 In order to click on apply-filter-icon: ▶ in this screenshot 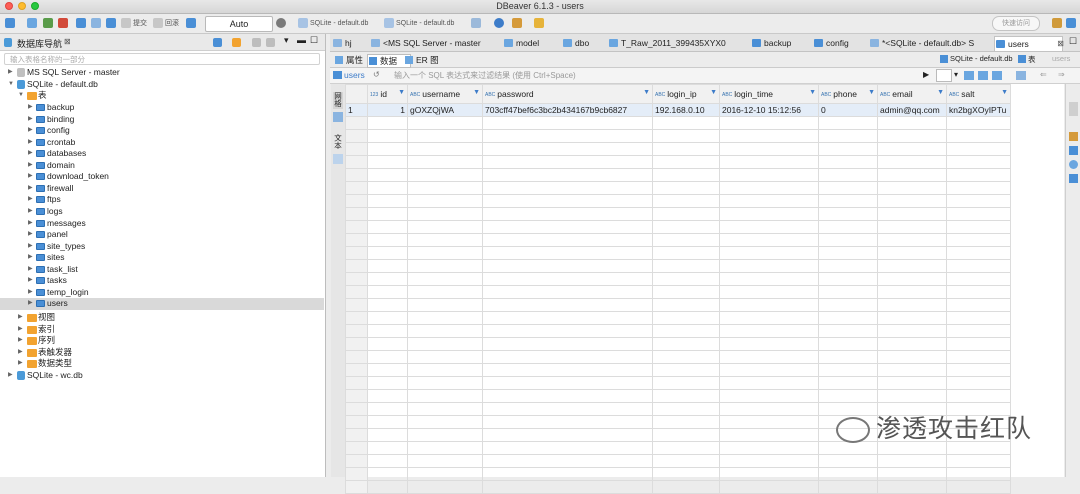, I will do `click(926, 74)`.